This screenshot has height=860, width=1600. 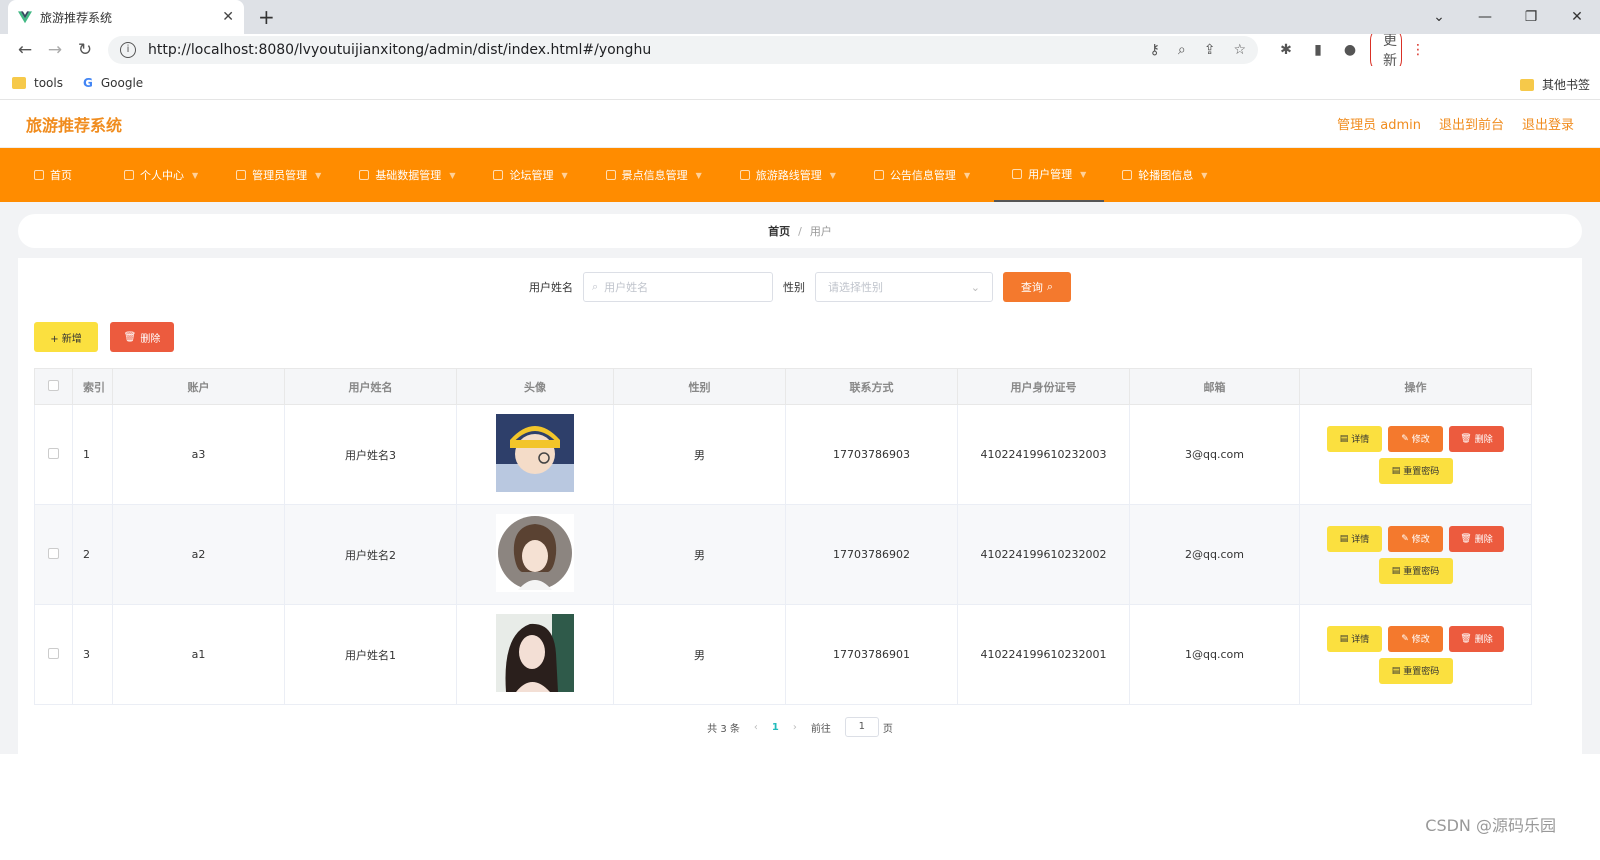 What do you see at coordinates (904, 287) in the screenshot?
I see `gender-select: 请选择性别 ⌄` at bounding box center [904, 287].